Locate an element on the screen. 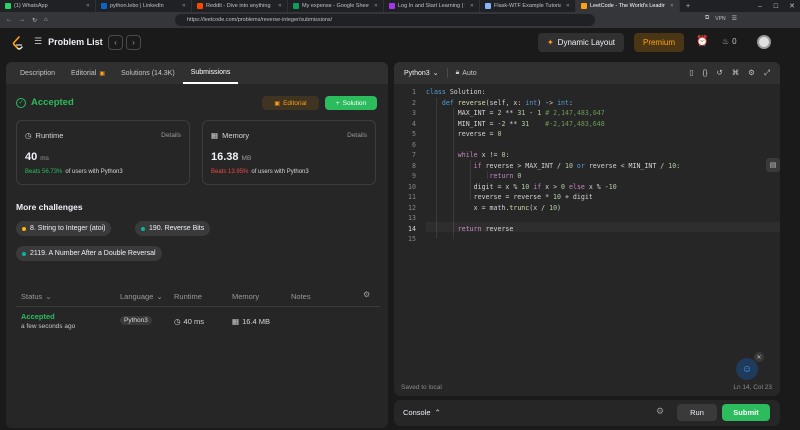 The image size is (800, 430). line-number: 2 is located at coordinates (414, 102).